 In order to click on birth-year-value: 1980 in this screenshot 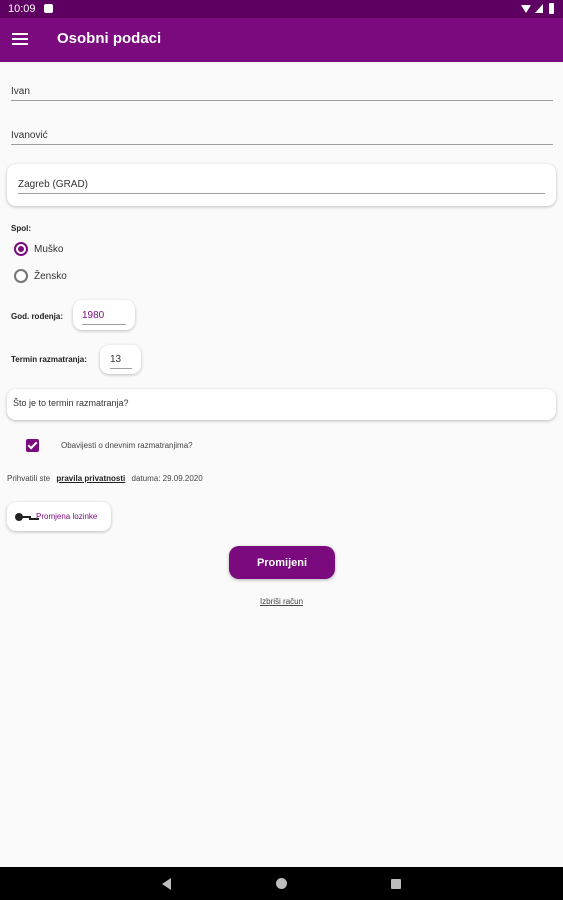, I will do `click(93, 315)`.